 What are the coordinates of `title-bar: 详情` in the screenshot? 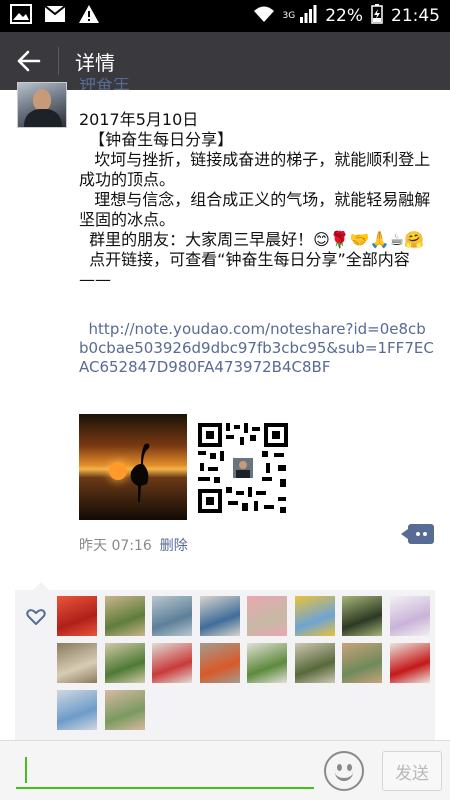 It's located at (225, 61).